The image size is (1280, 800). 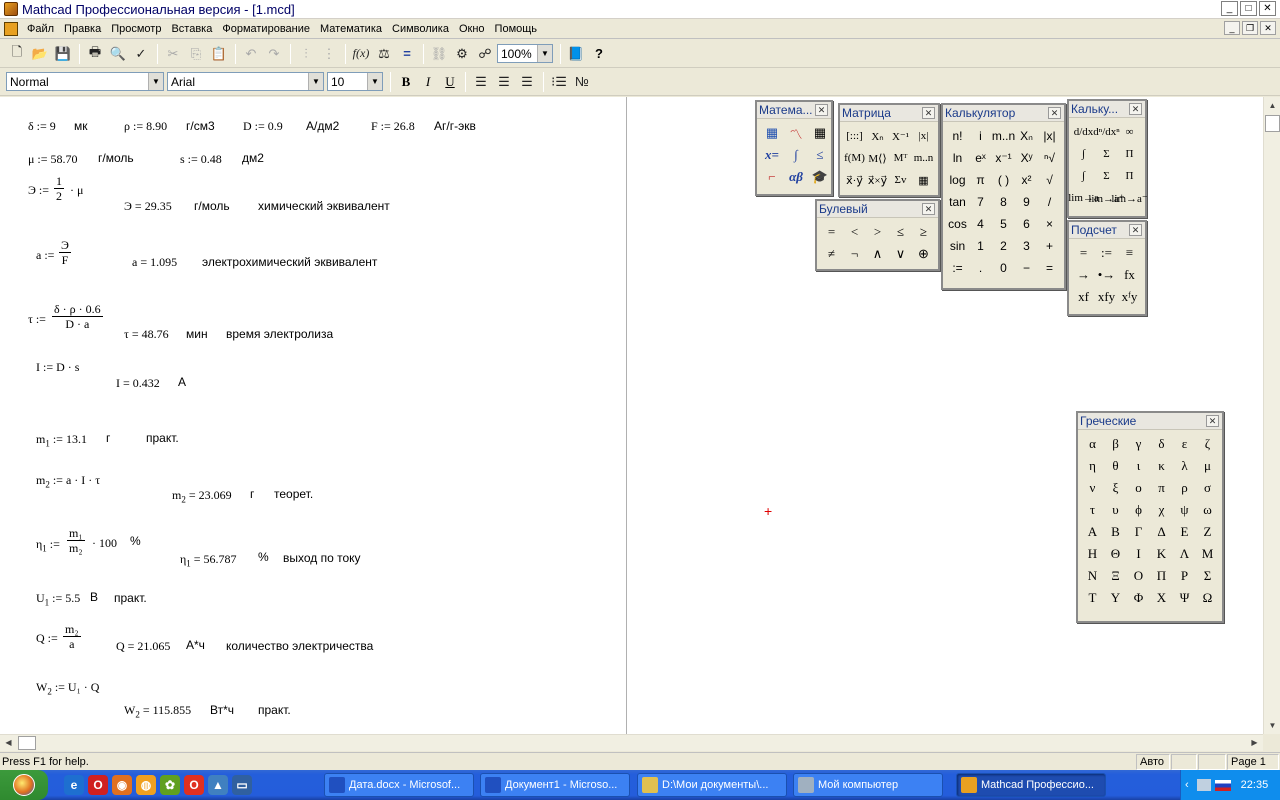 I want to click on greek-letter-button-6: η, so click(x=1092, y=466).